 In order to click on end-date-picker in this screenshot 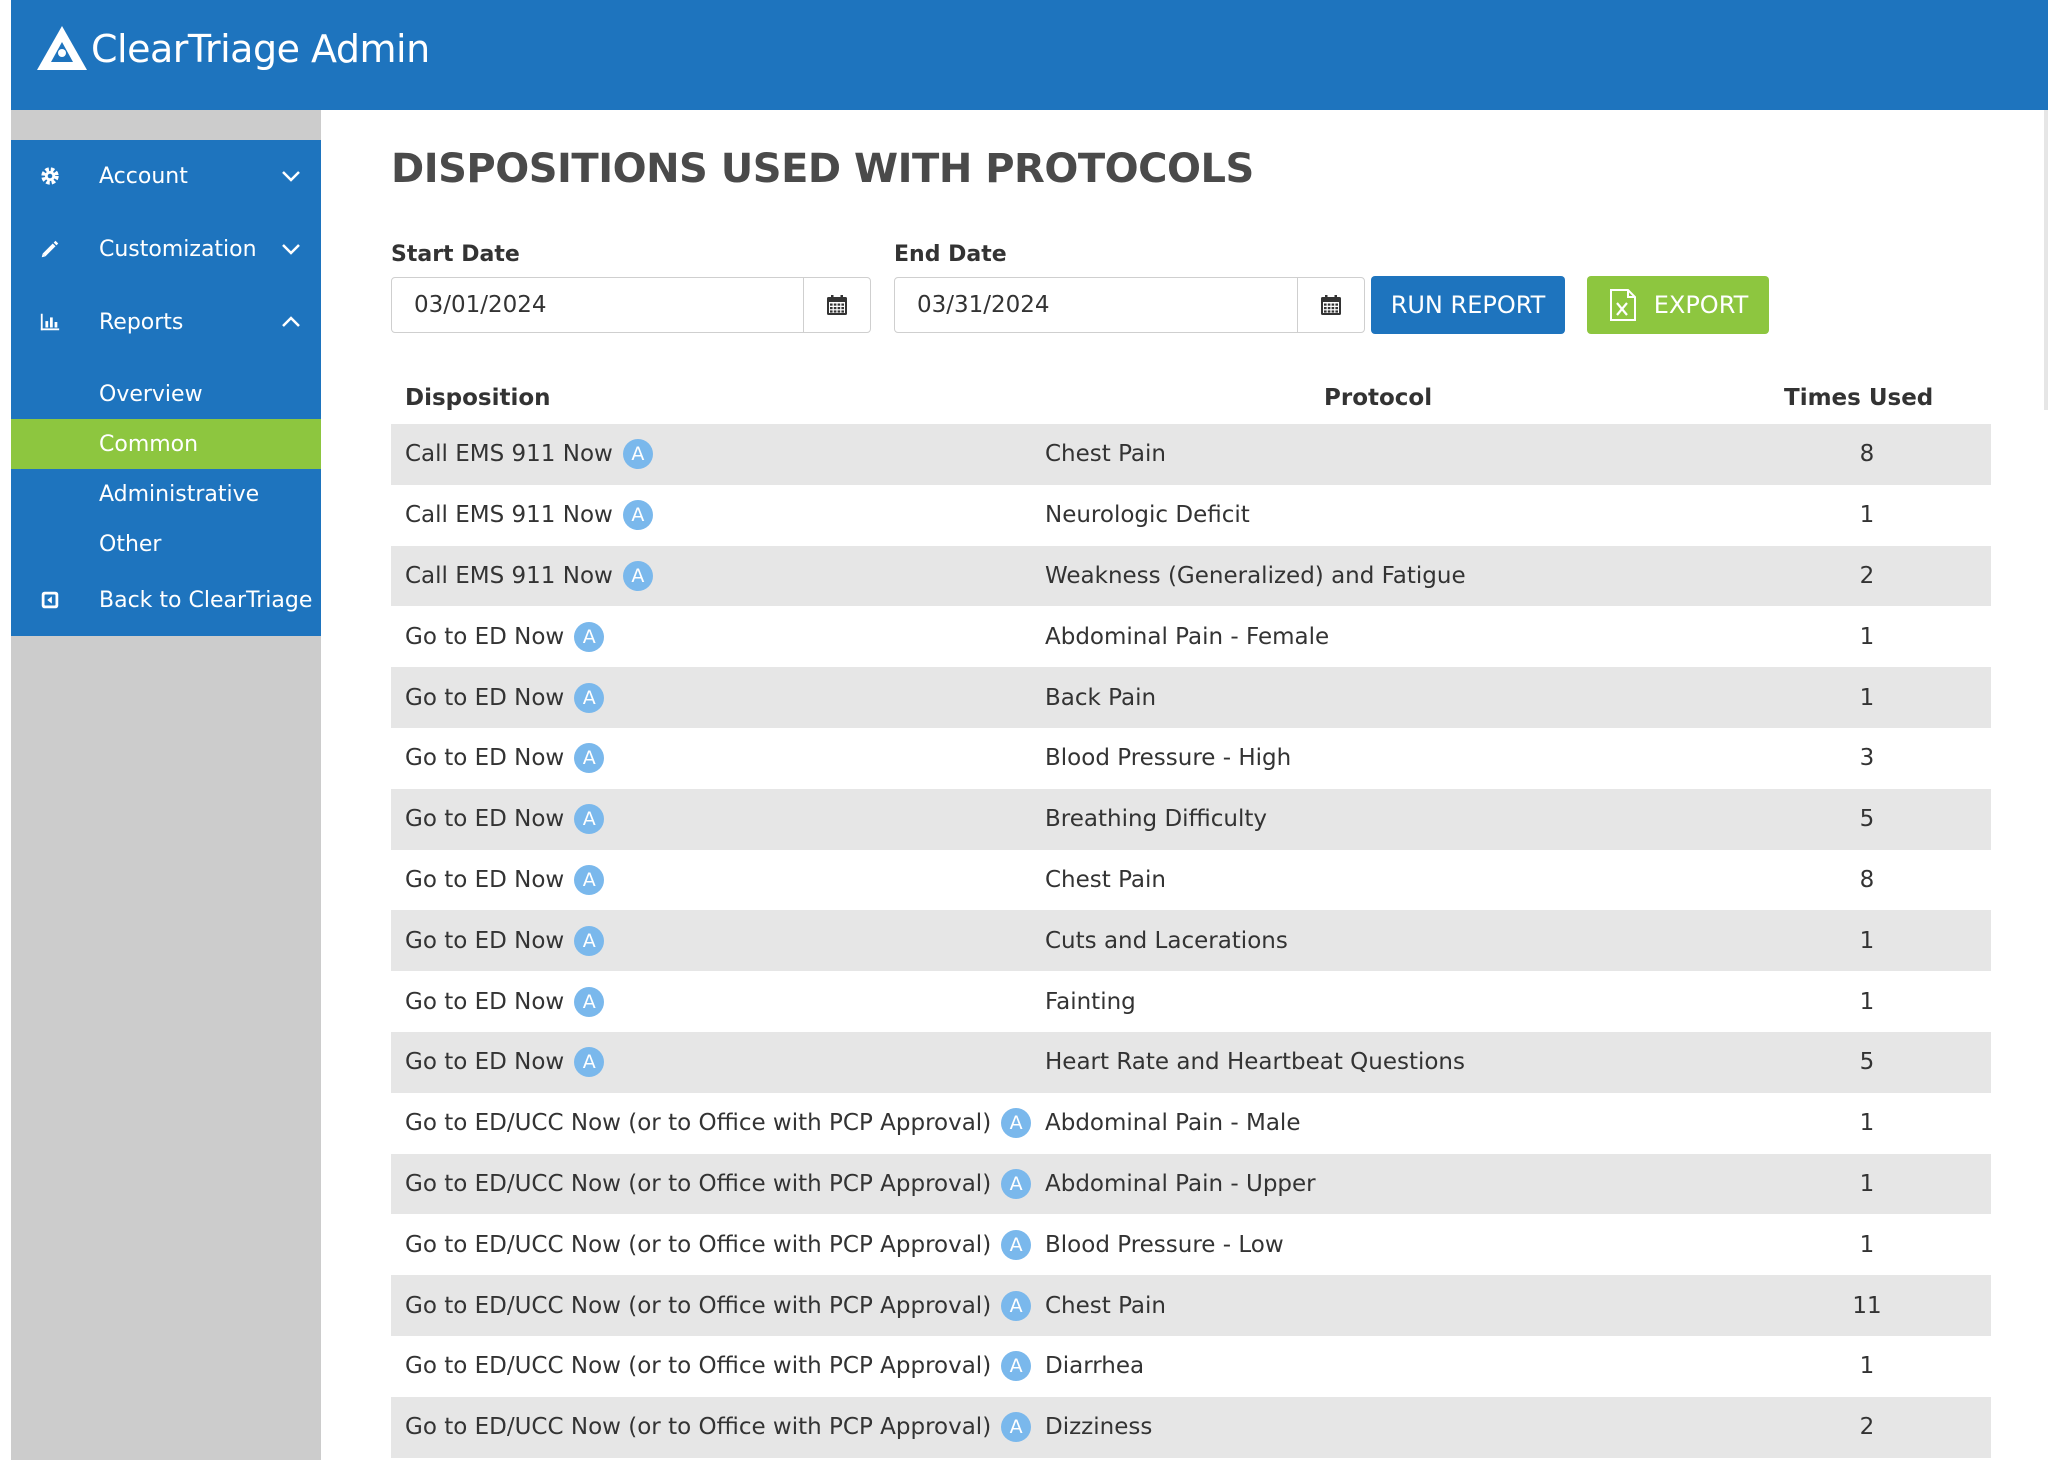, I will do `click(1129, 305)`.